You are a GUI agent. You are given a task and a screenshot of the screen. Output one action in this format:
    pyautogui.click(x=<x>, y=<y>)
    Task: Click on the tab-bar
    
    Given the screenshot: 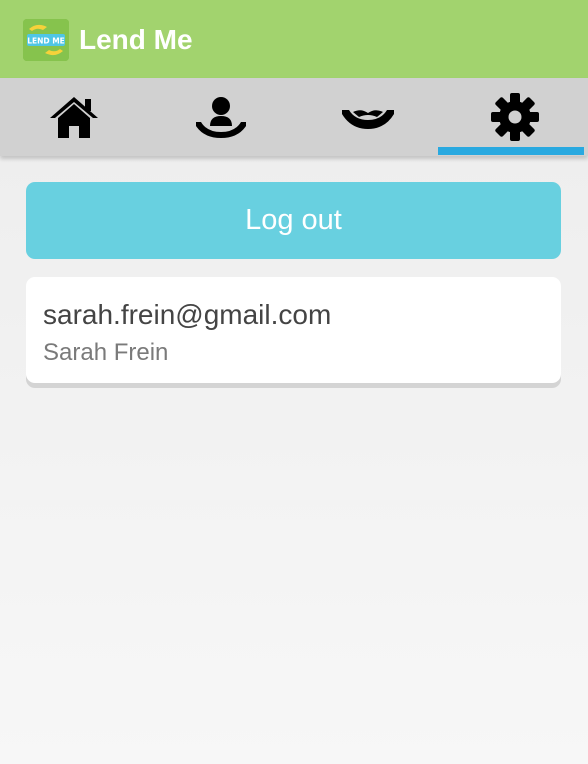 What is the action you would take?
    pyautogui.click(x=294, y=117)
    